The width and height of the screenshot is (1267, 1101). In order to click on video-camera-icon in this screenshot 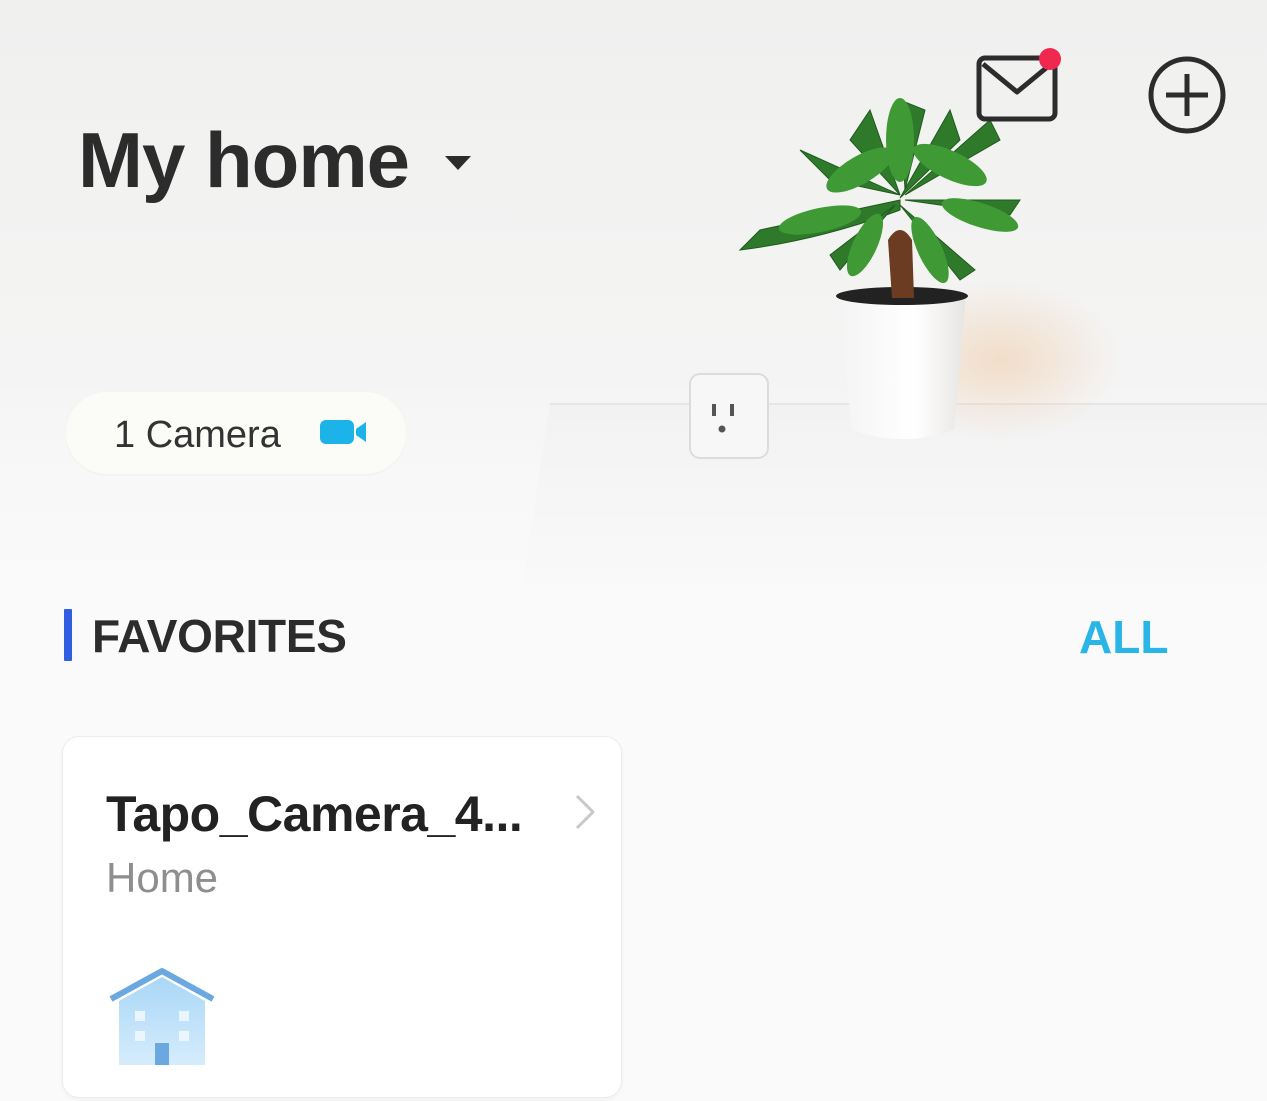, I will do `click(343, 432)`.